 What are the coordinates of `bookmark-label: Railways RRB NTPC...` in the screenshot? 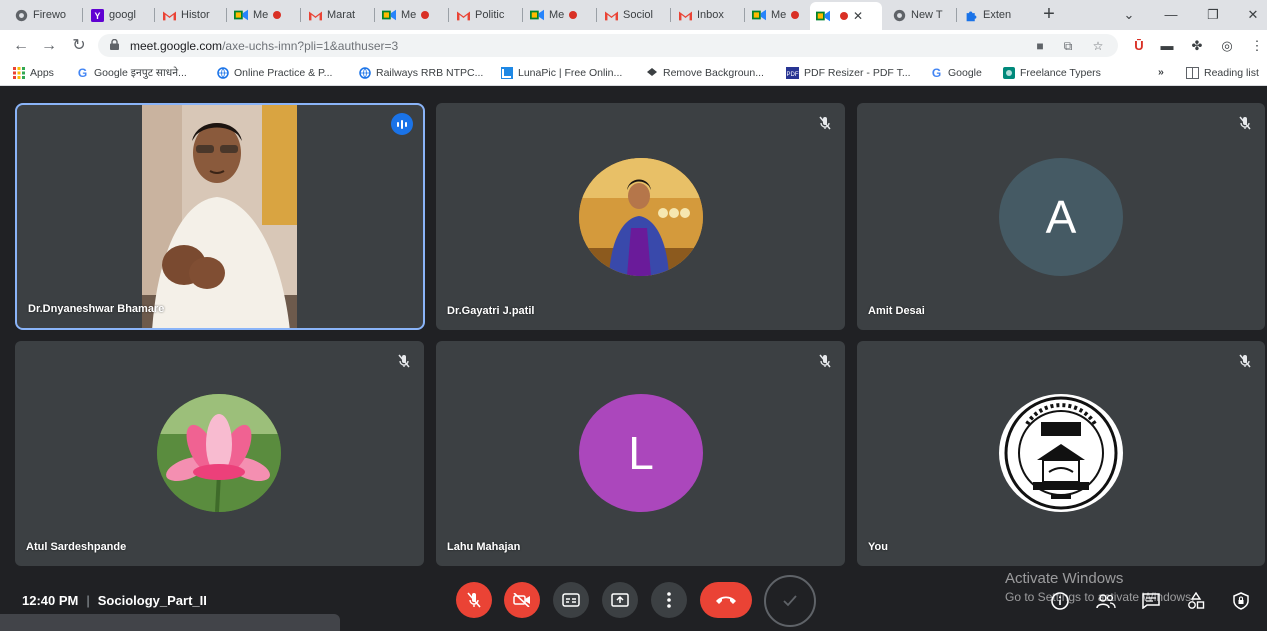 It's located at (430, 72).